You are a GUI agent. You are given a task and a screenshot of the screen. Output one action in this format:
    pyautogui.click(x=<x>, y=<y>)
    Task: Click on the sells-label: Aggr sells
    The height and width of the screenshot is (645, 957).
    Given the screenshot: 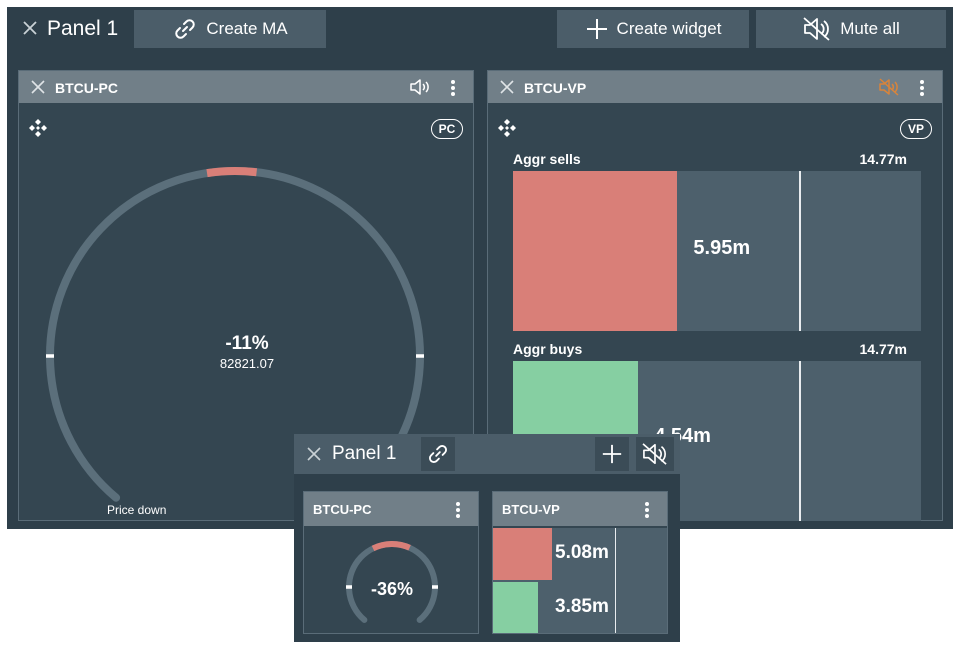 What is the action you would take?
    pyautogui.click(x=547, y=159)
    